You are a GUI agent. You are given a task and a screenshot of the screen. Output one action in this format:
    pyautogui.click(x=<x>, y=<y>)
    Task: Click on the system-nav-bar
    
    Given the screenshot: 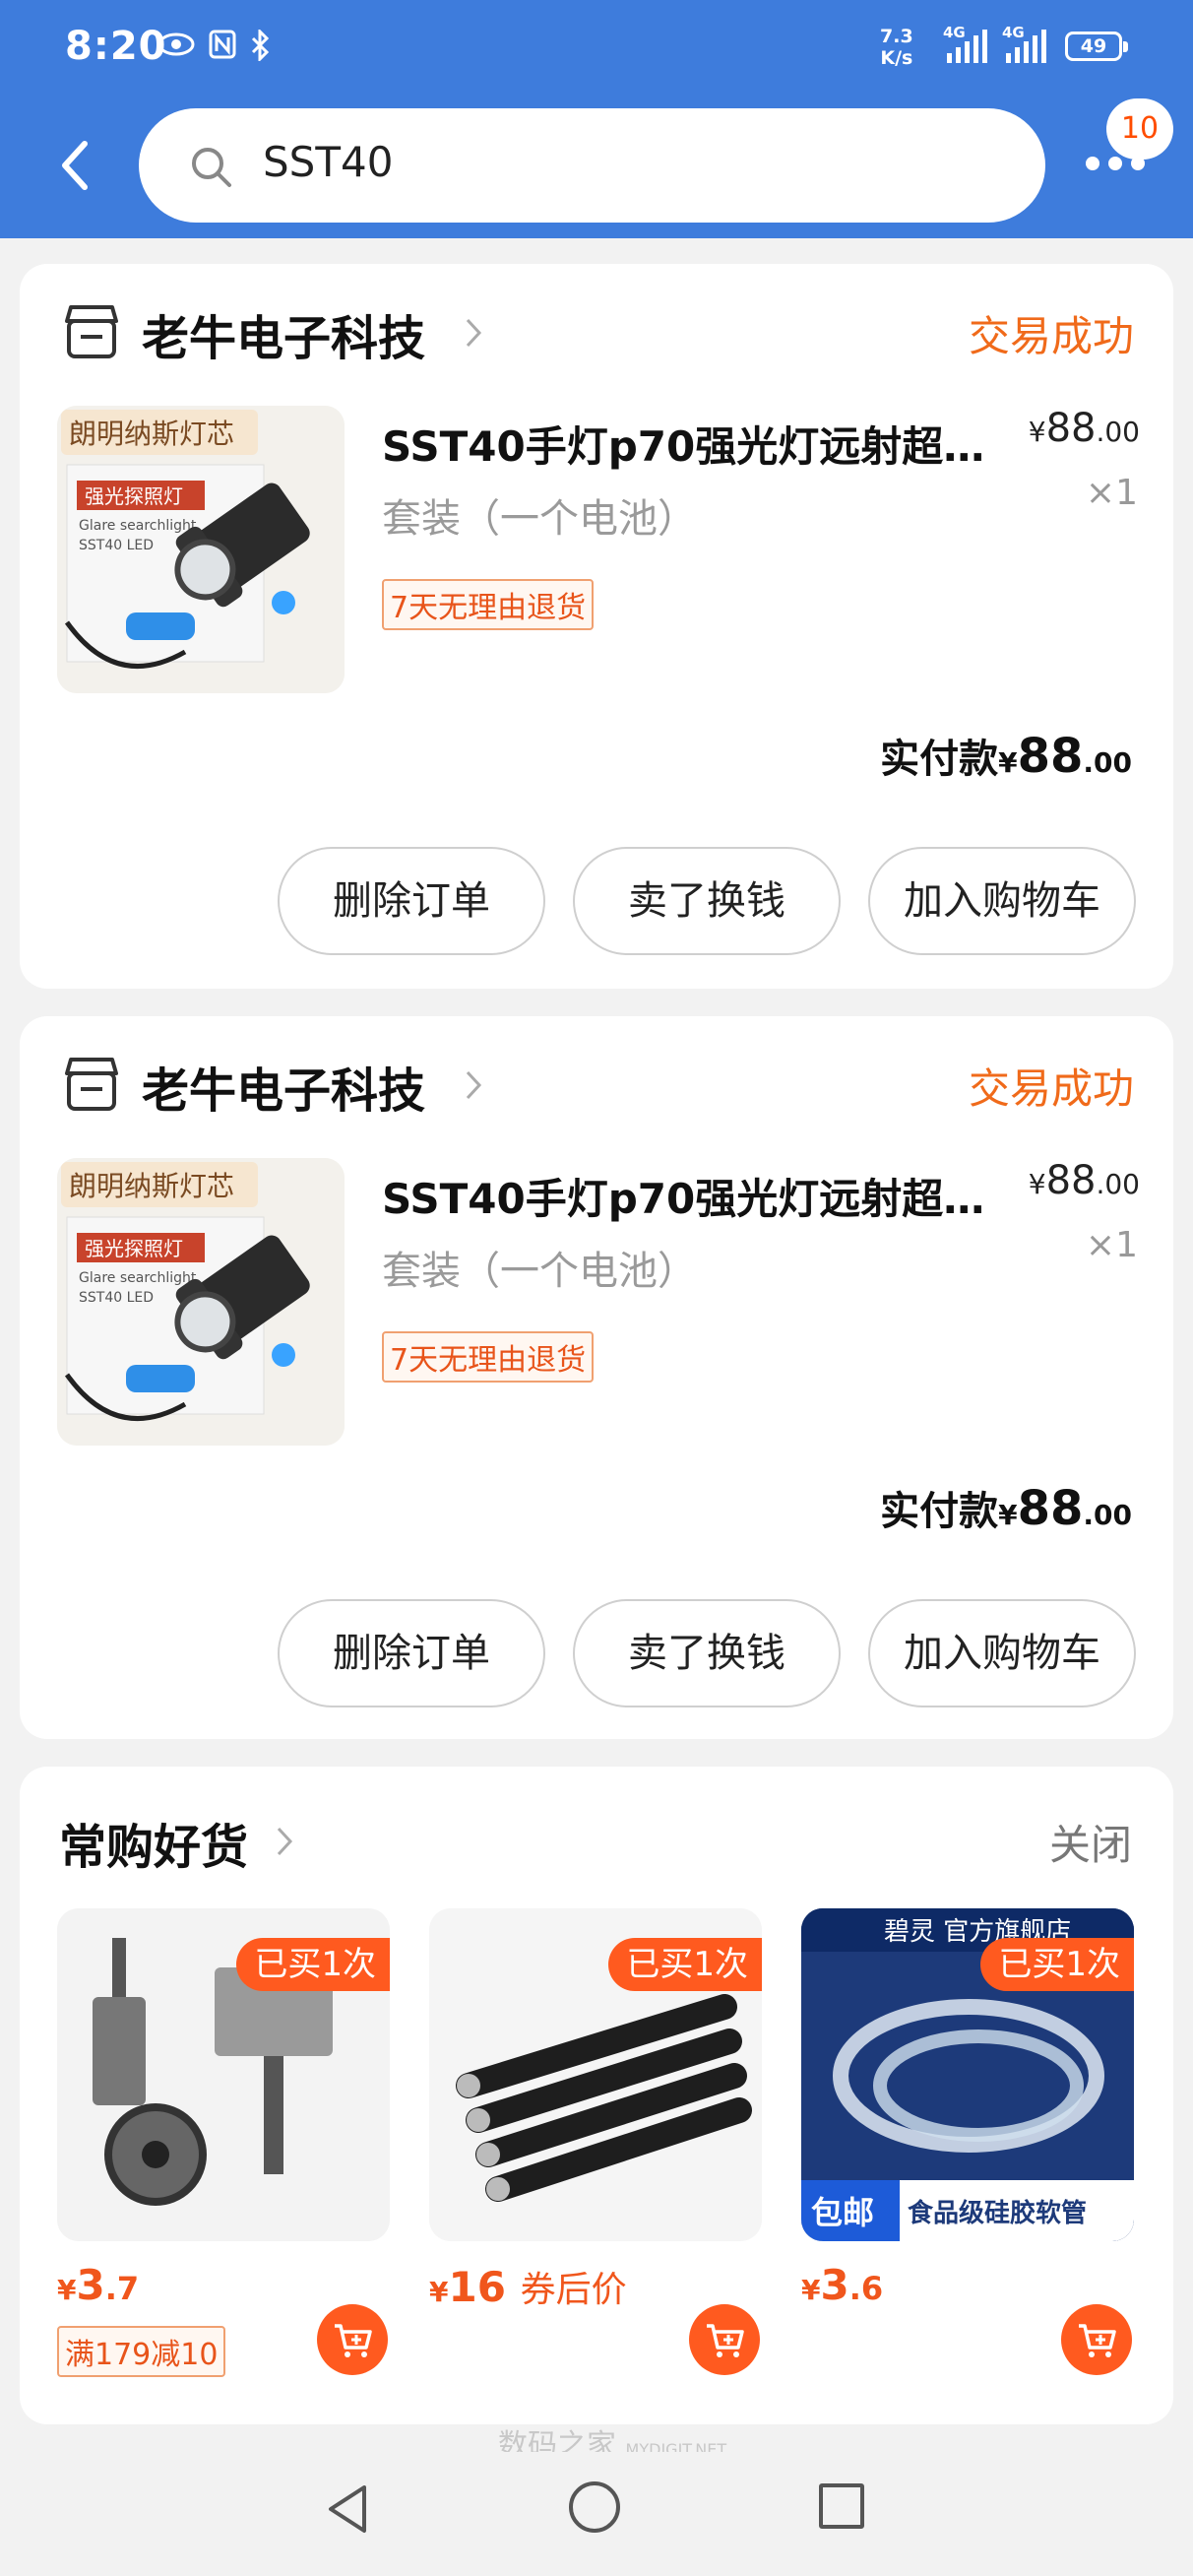 What is the action you would take?
    pyautogui.click(x=596, y=2514)
    